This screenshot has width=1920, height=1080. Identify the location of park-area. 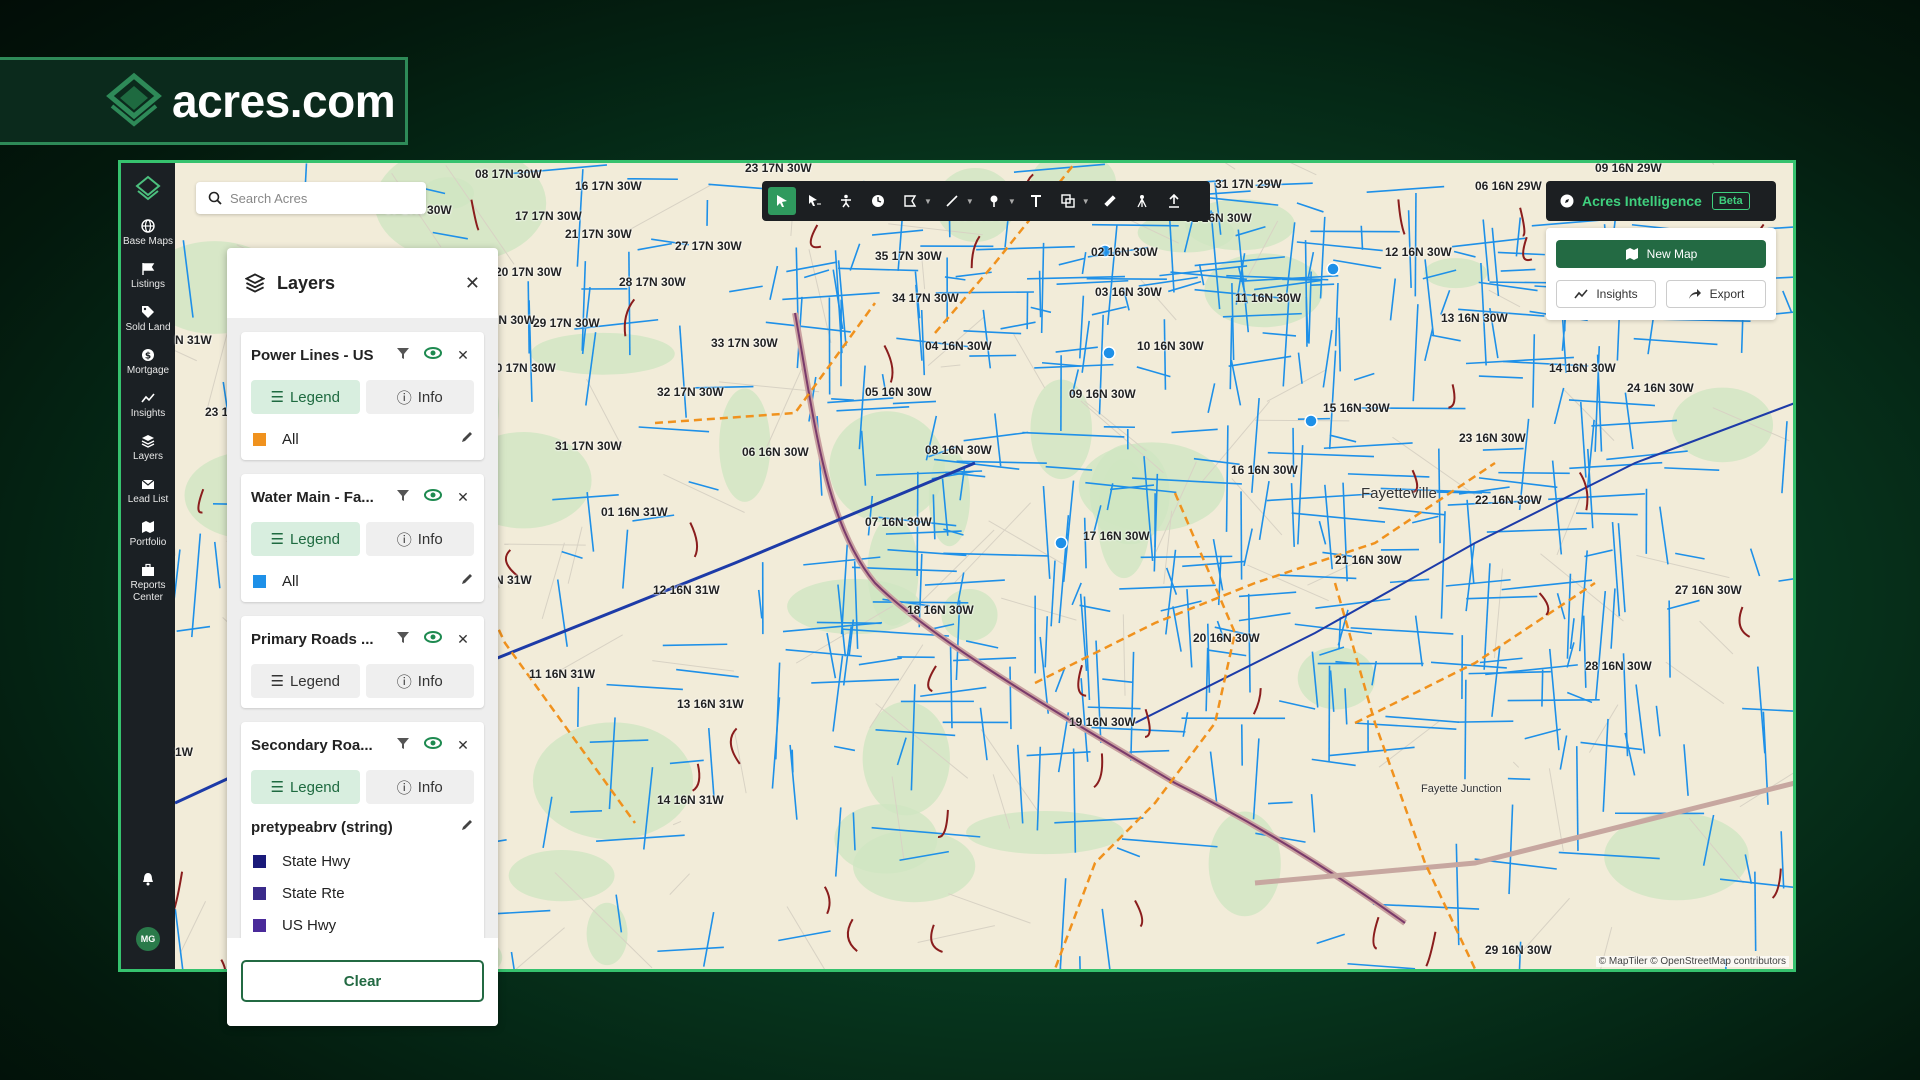
(1336, 678).